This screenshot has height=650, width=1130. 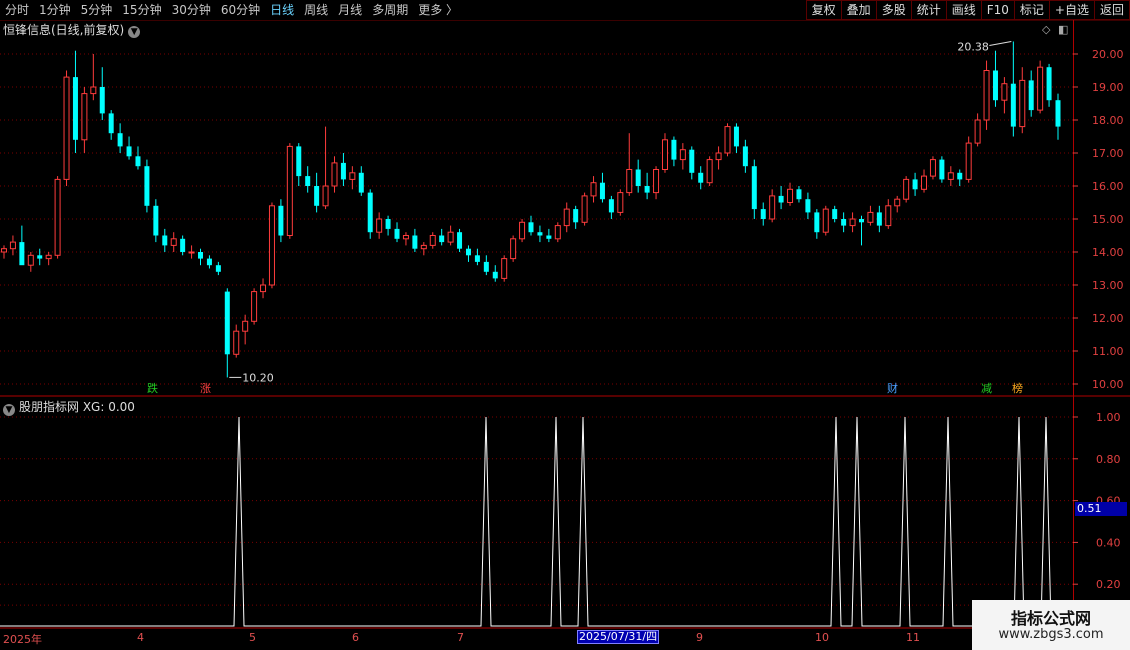 I want to click on date-label: 5, so click(x=252, y=637).